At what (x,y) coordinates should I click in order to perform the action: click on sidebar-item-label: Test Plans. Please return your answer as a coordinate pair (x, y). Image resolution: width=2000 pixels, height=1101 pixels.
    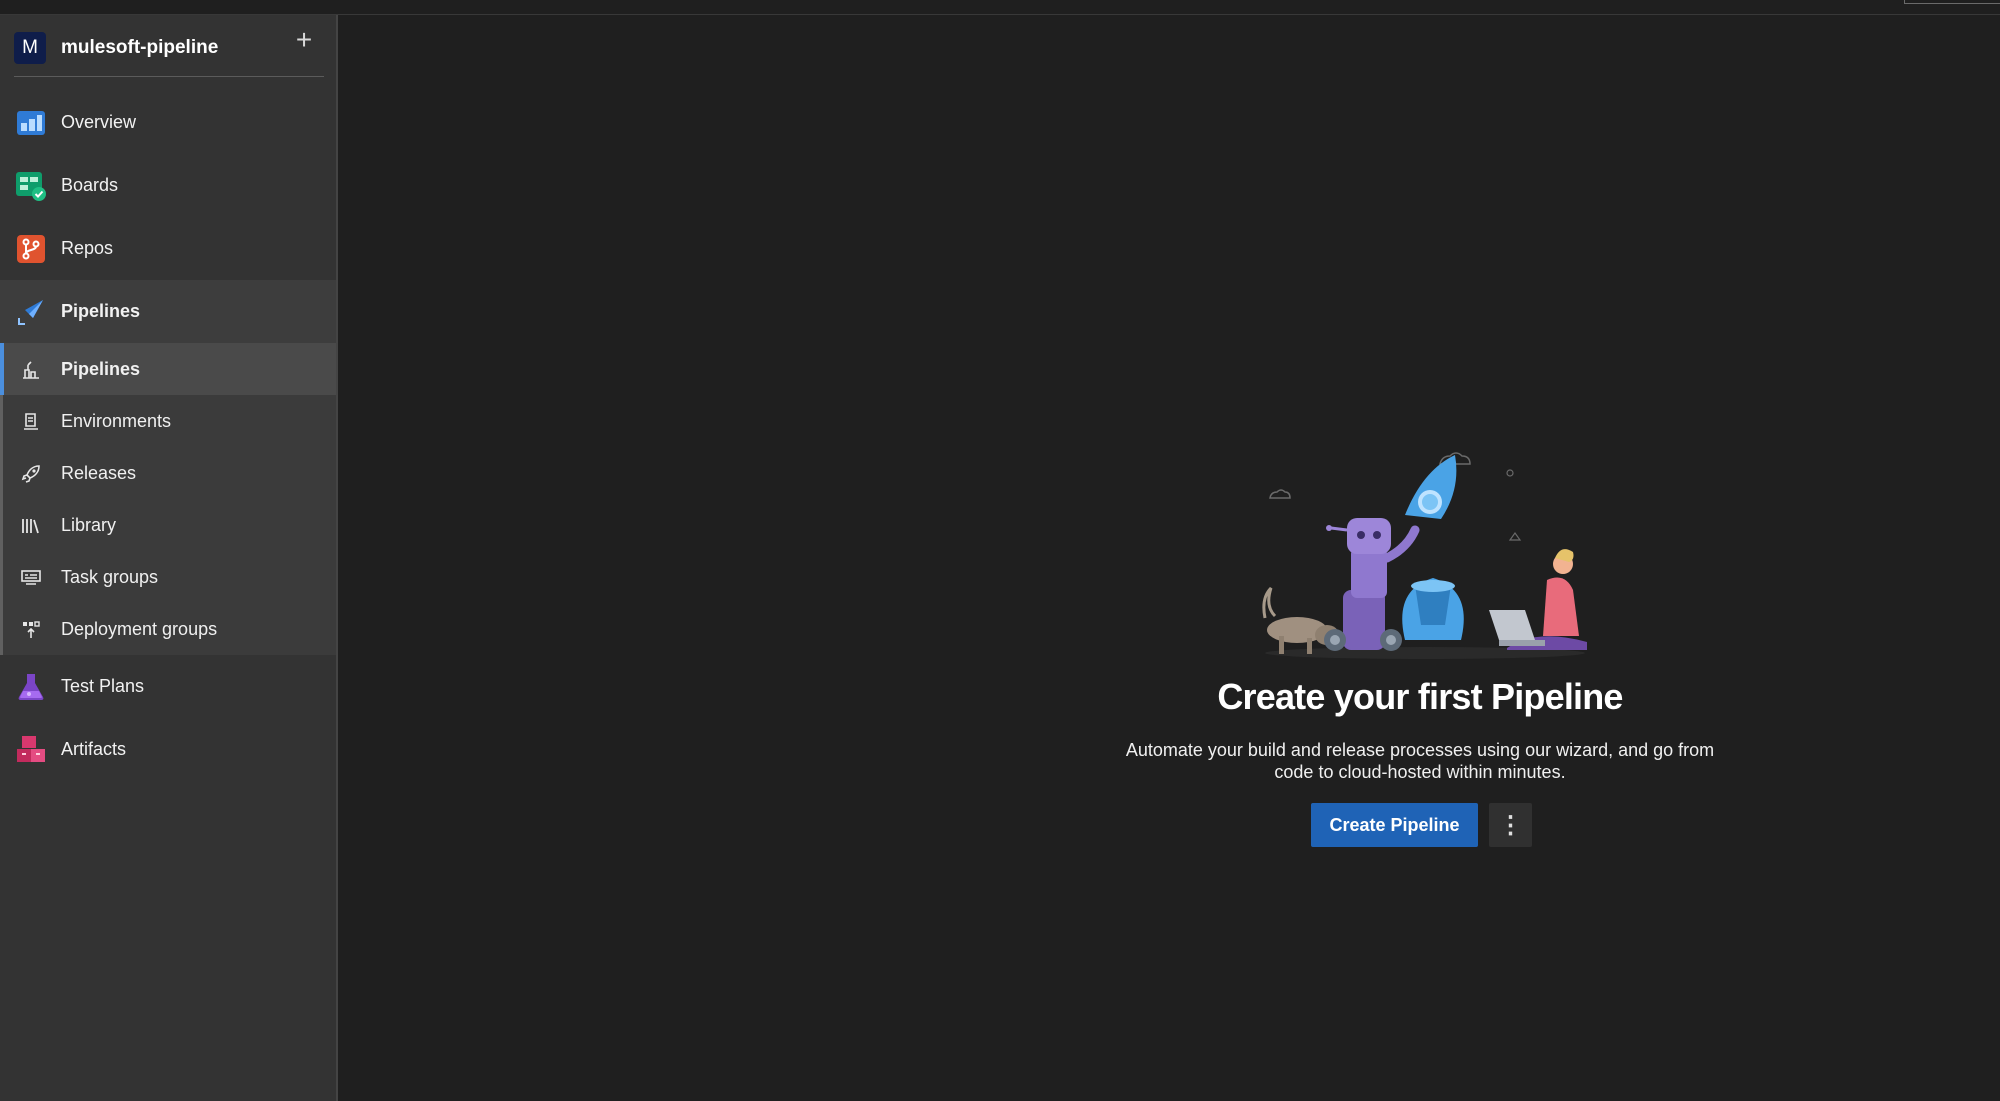
    Looking at the image, I should click on (103, 686).